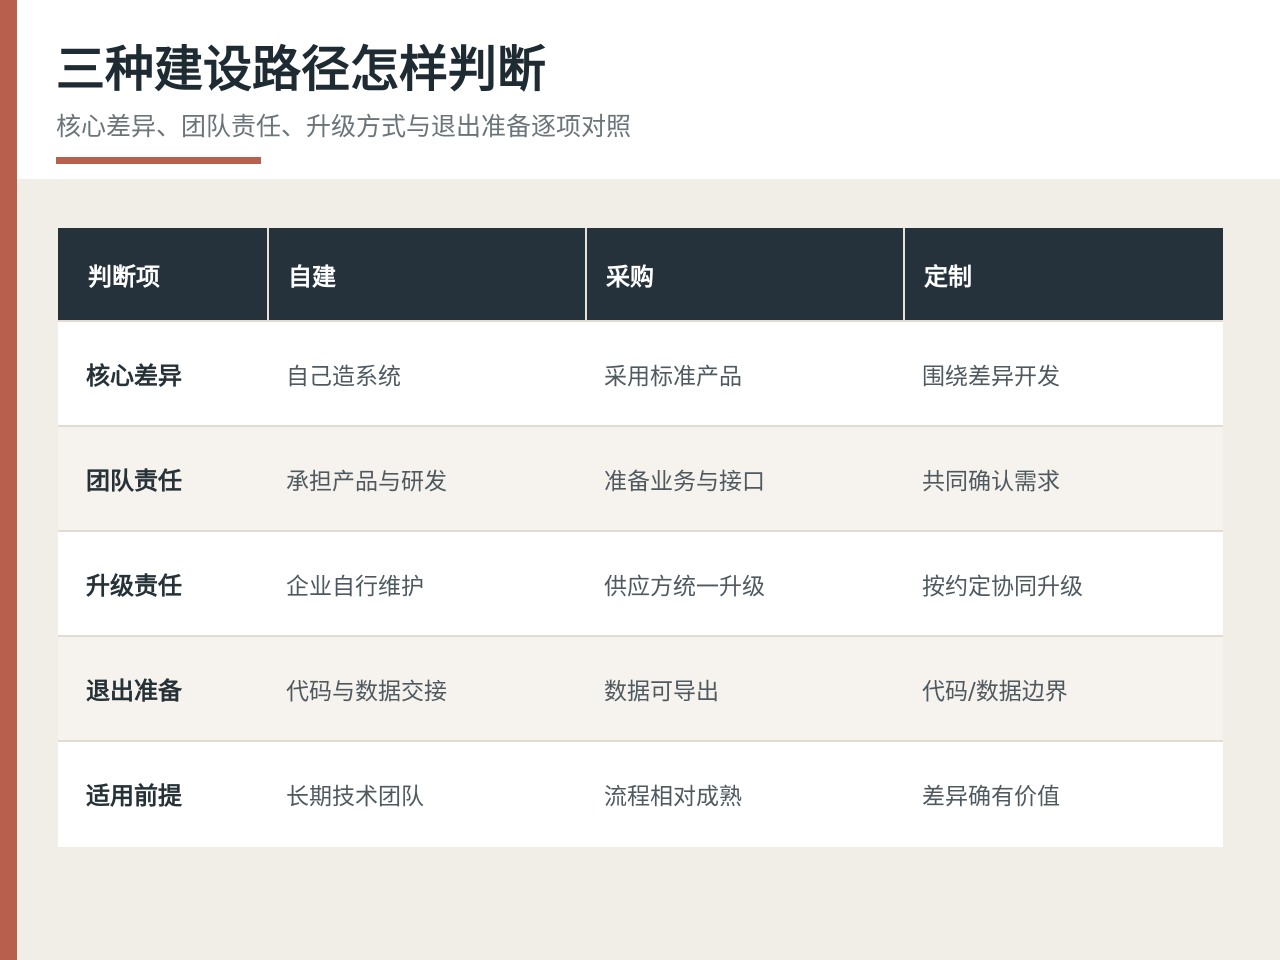 The image size is (1280, 960). What do you see at coordinates (124, 276) in the screenshot?
I see `header-judgment-item: 判断项` at bounding box center [124, 276].